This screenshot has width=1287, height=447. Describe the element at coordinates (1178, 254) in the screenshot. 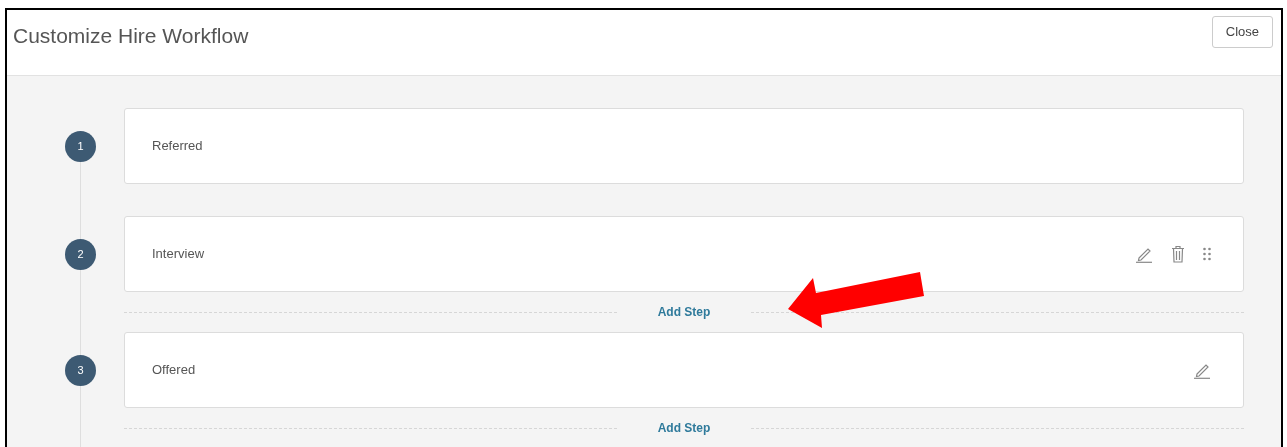

I see `trash-icon` at that location.